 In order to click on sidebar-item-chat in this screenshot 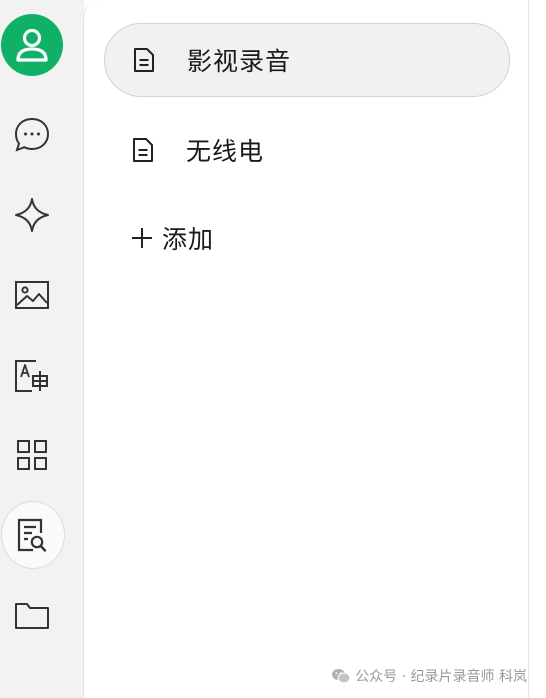, I will do `click(32, 135)`.